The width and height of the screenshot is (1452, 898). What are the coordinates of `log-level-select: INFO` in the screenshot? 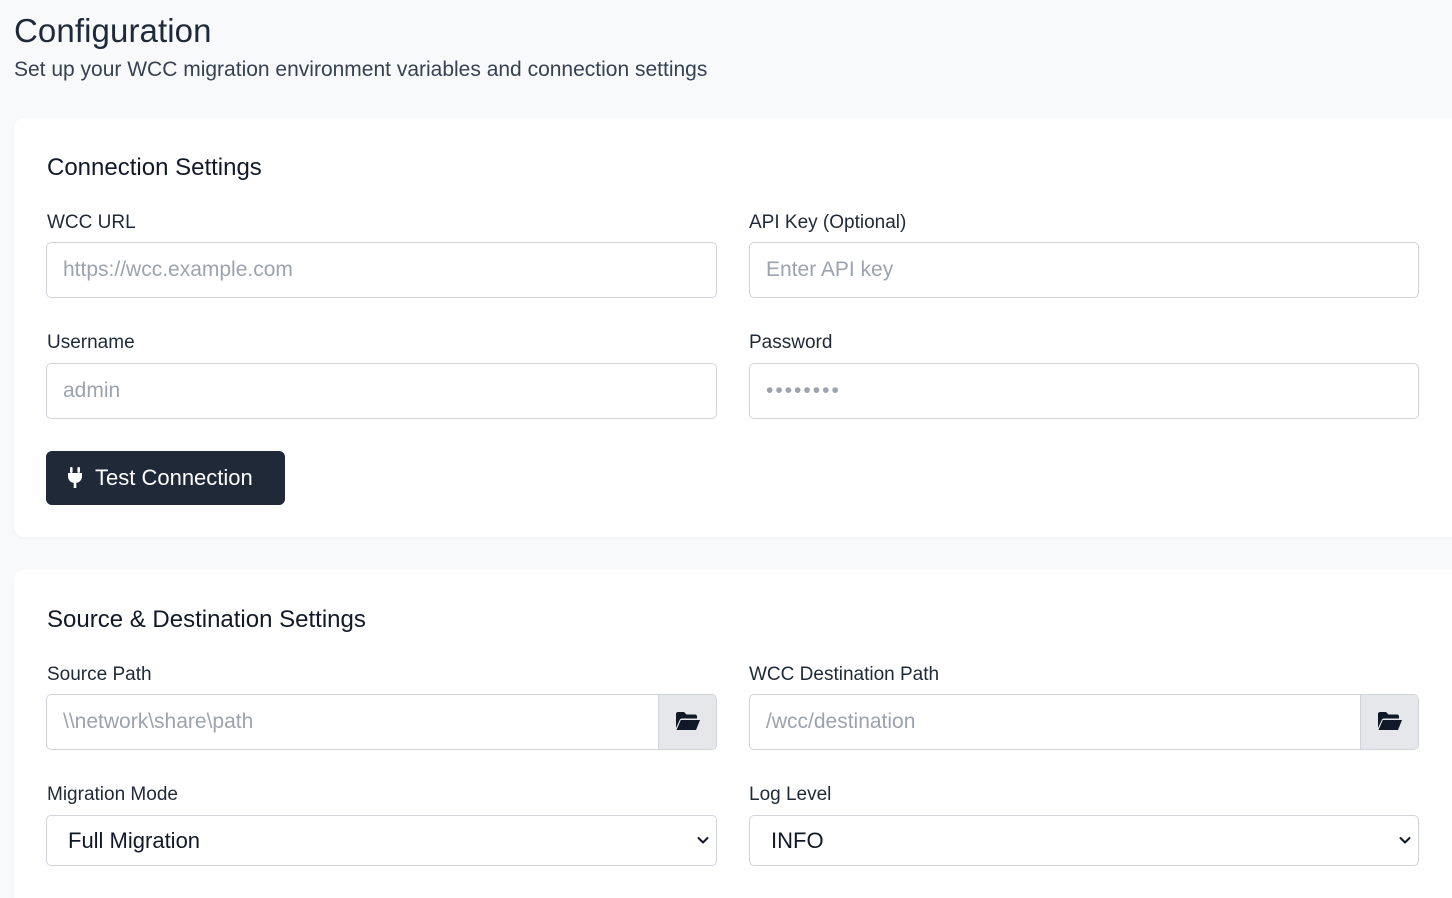 It's located at (1084, 840).